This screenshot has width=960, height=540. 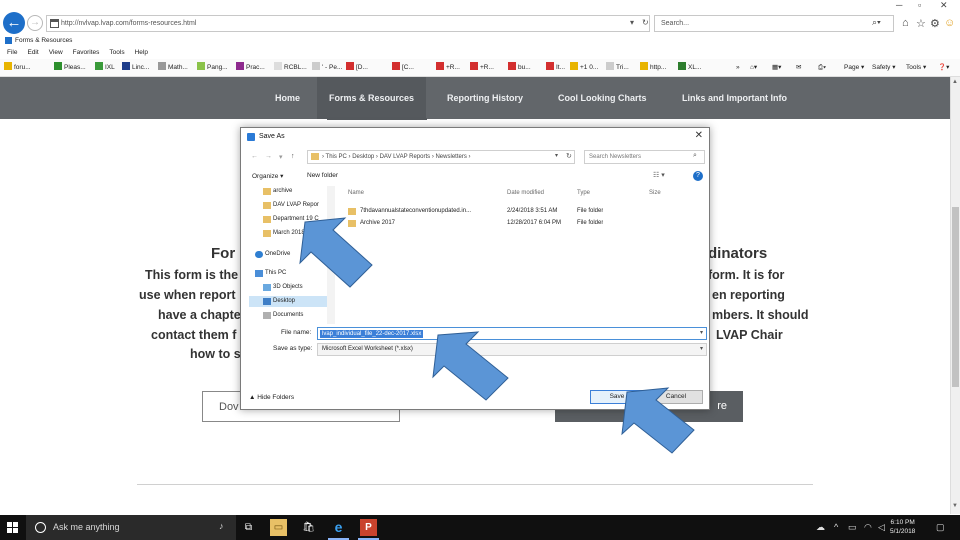 I want to click on clock: 6:10 PM 5/1/2018, so click(x=902, y=527).